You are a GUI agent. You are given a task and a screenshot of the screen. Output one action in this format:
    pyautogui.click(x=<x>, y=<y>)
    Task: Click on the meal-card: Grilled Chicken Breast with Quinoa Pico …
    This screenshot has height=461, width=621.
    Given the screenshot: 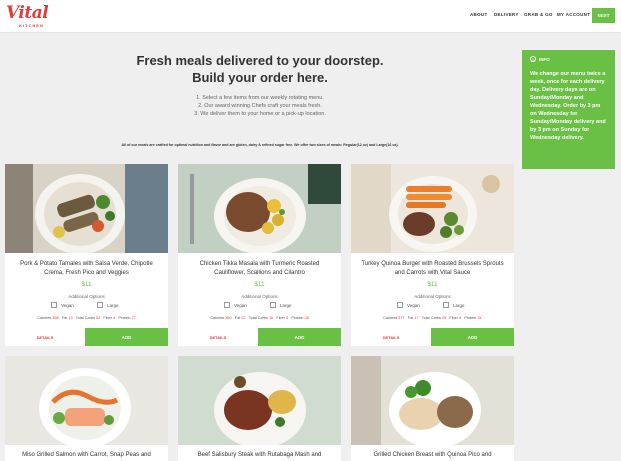 What is the action you would take?
    pyautogui.click(x=432, y=408)
    